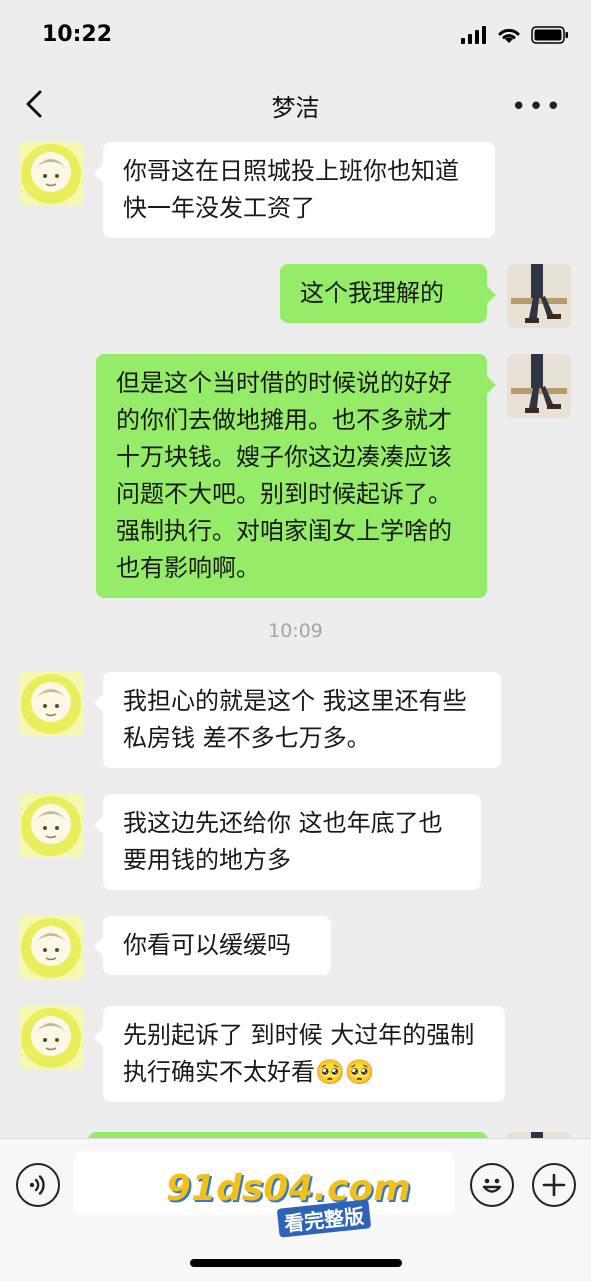  I want to click on message-bubble: 这个我理解的, so click(388, 293).